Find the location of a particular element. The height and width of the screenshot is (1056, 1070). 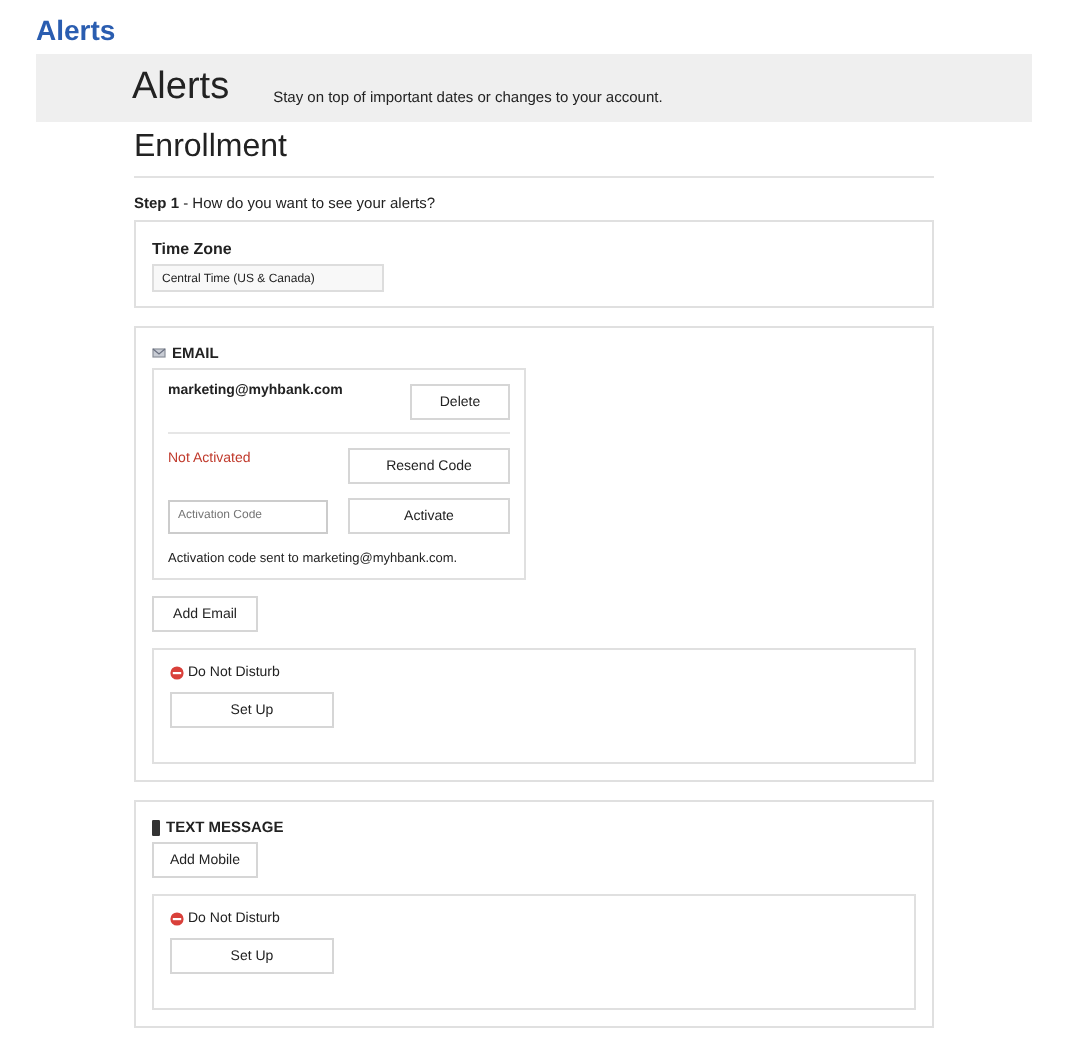

time-zone-label: Time Zone is located at coordinates (193, 249).